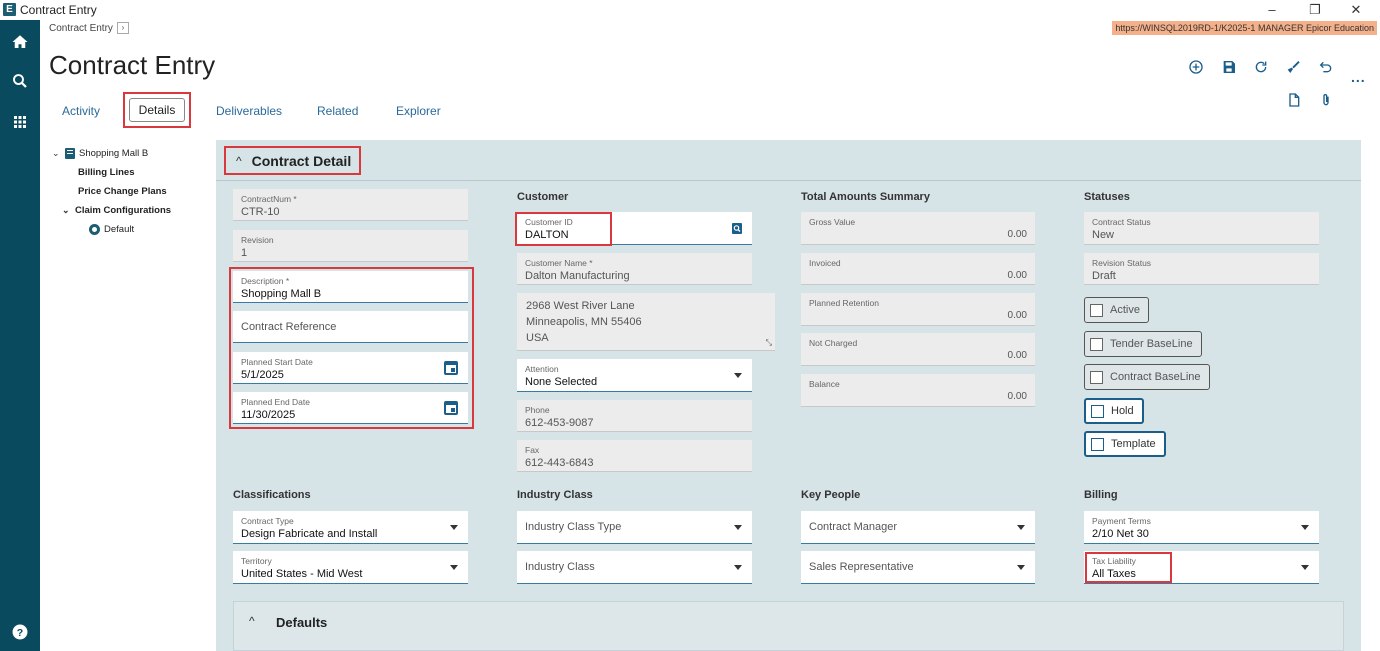  Describe the element at coordinates (1326, 100) in the screenshot. I see `attachment-icon` at that location.